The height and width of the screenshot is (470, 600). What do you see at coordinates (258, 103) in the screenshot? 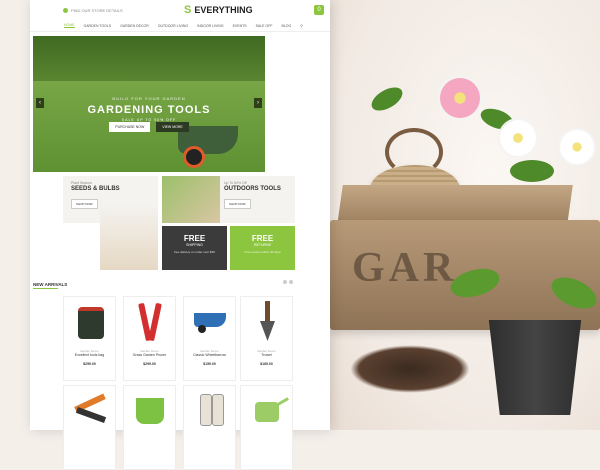
I see `hero-next-arrow: ›` at bounding box center [258, 103].